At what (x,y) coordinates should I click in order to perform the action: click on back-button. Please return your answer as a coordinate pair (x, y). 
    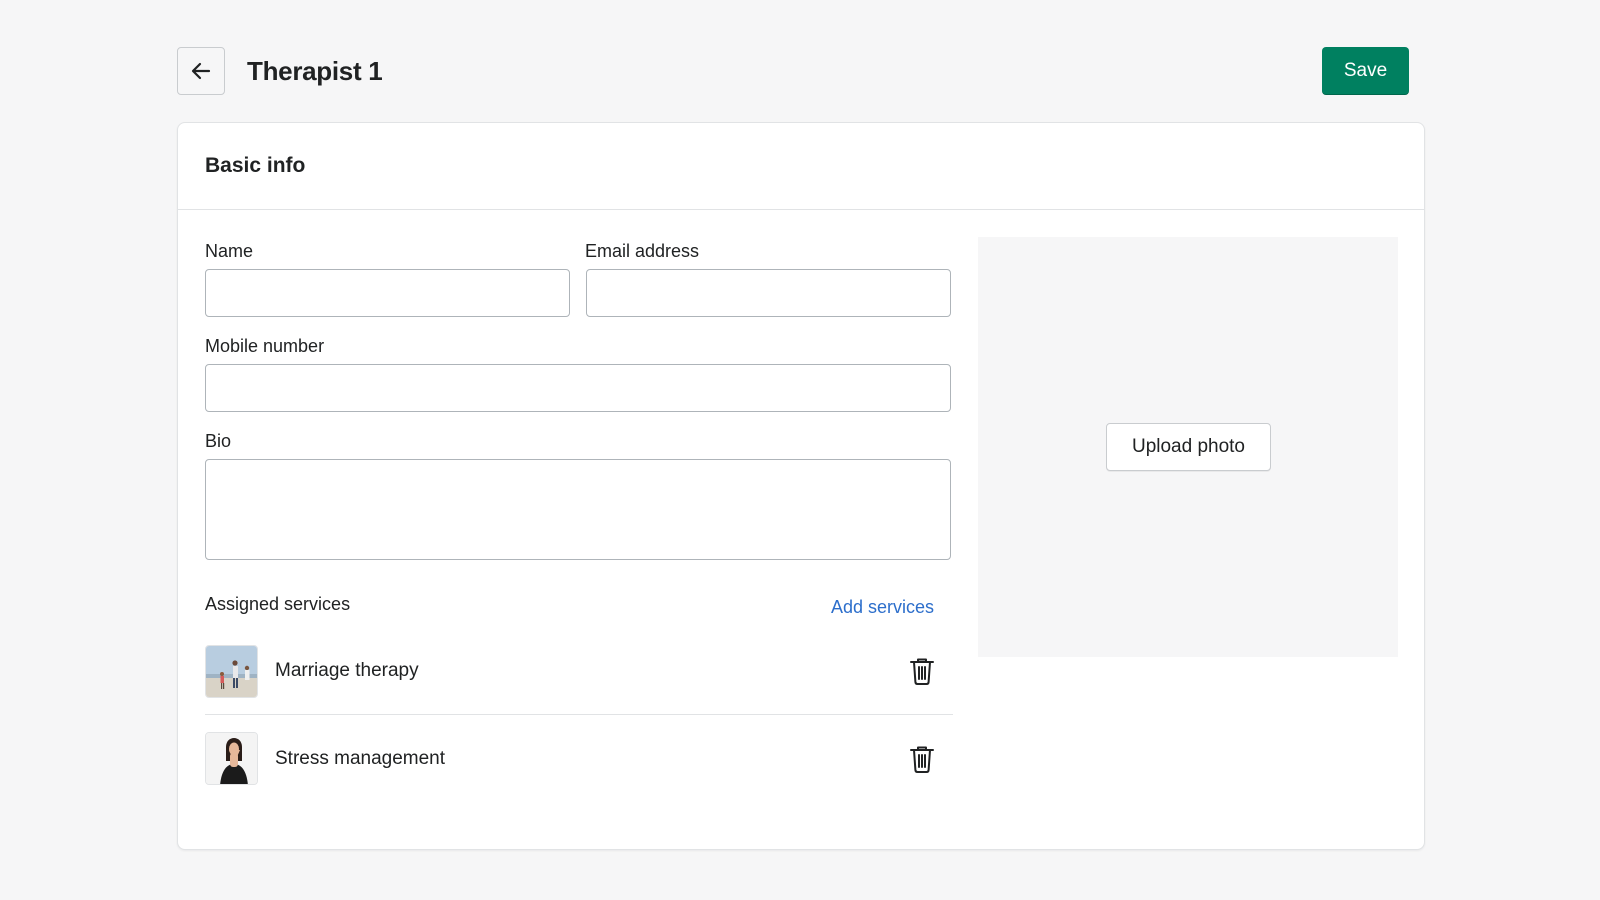
    Looking at the image, I should click on (201, 71).